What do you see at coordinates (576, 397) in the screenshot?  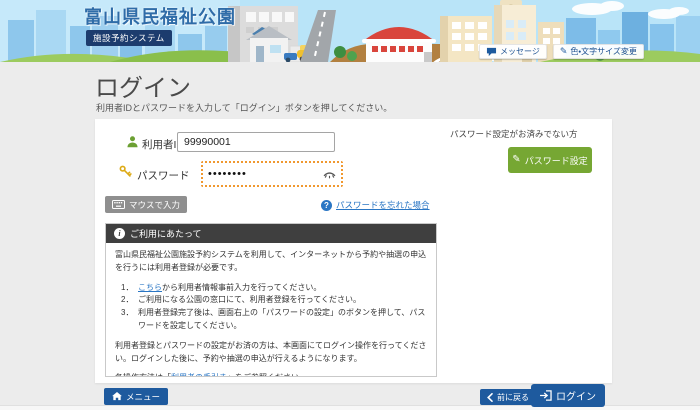 I see `login-button-label: ログイン` at bounding box center [576, 397].